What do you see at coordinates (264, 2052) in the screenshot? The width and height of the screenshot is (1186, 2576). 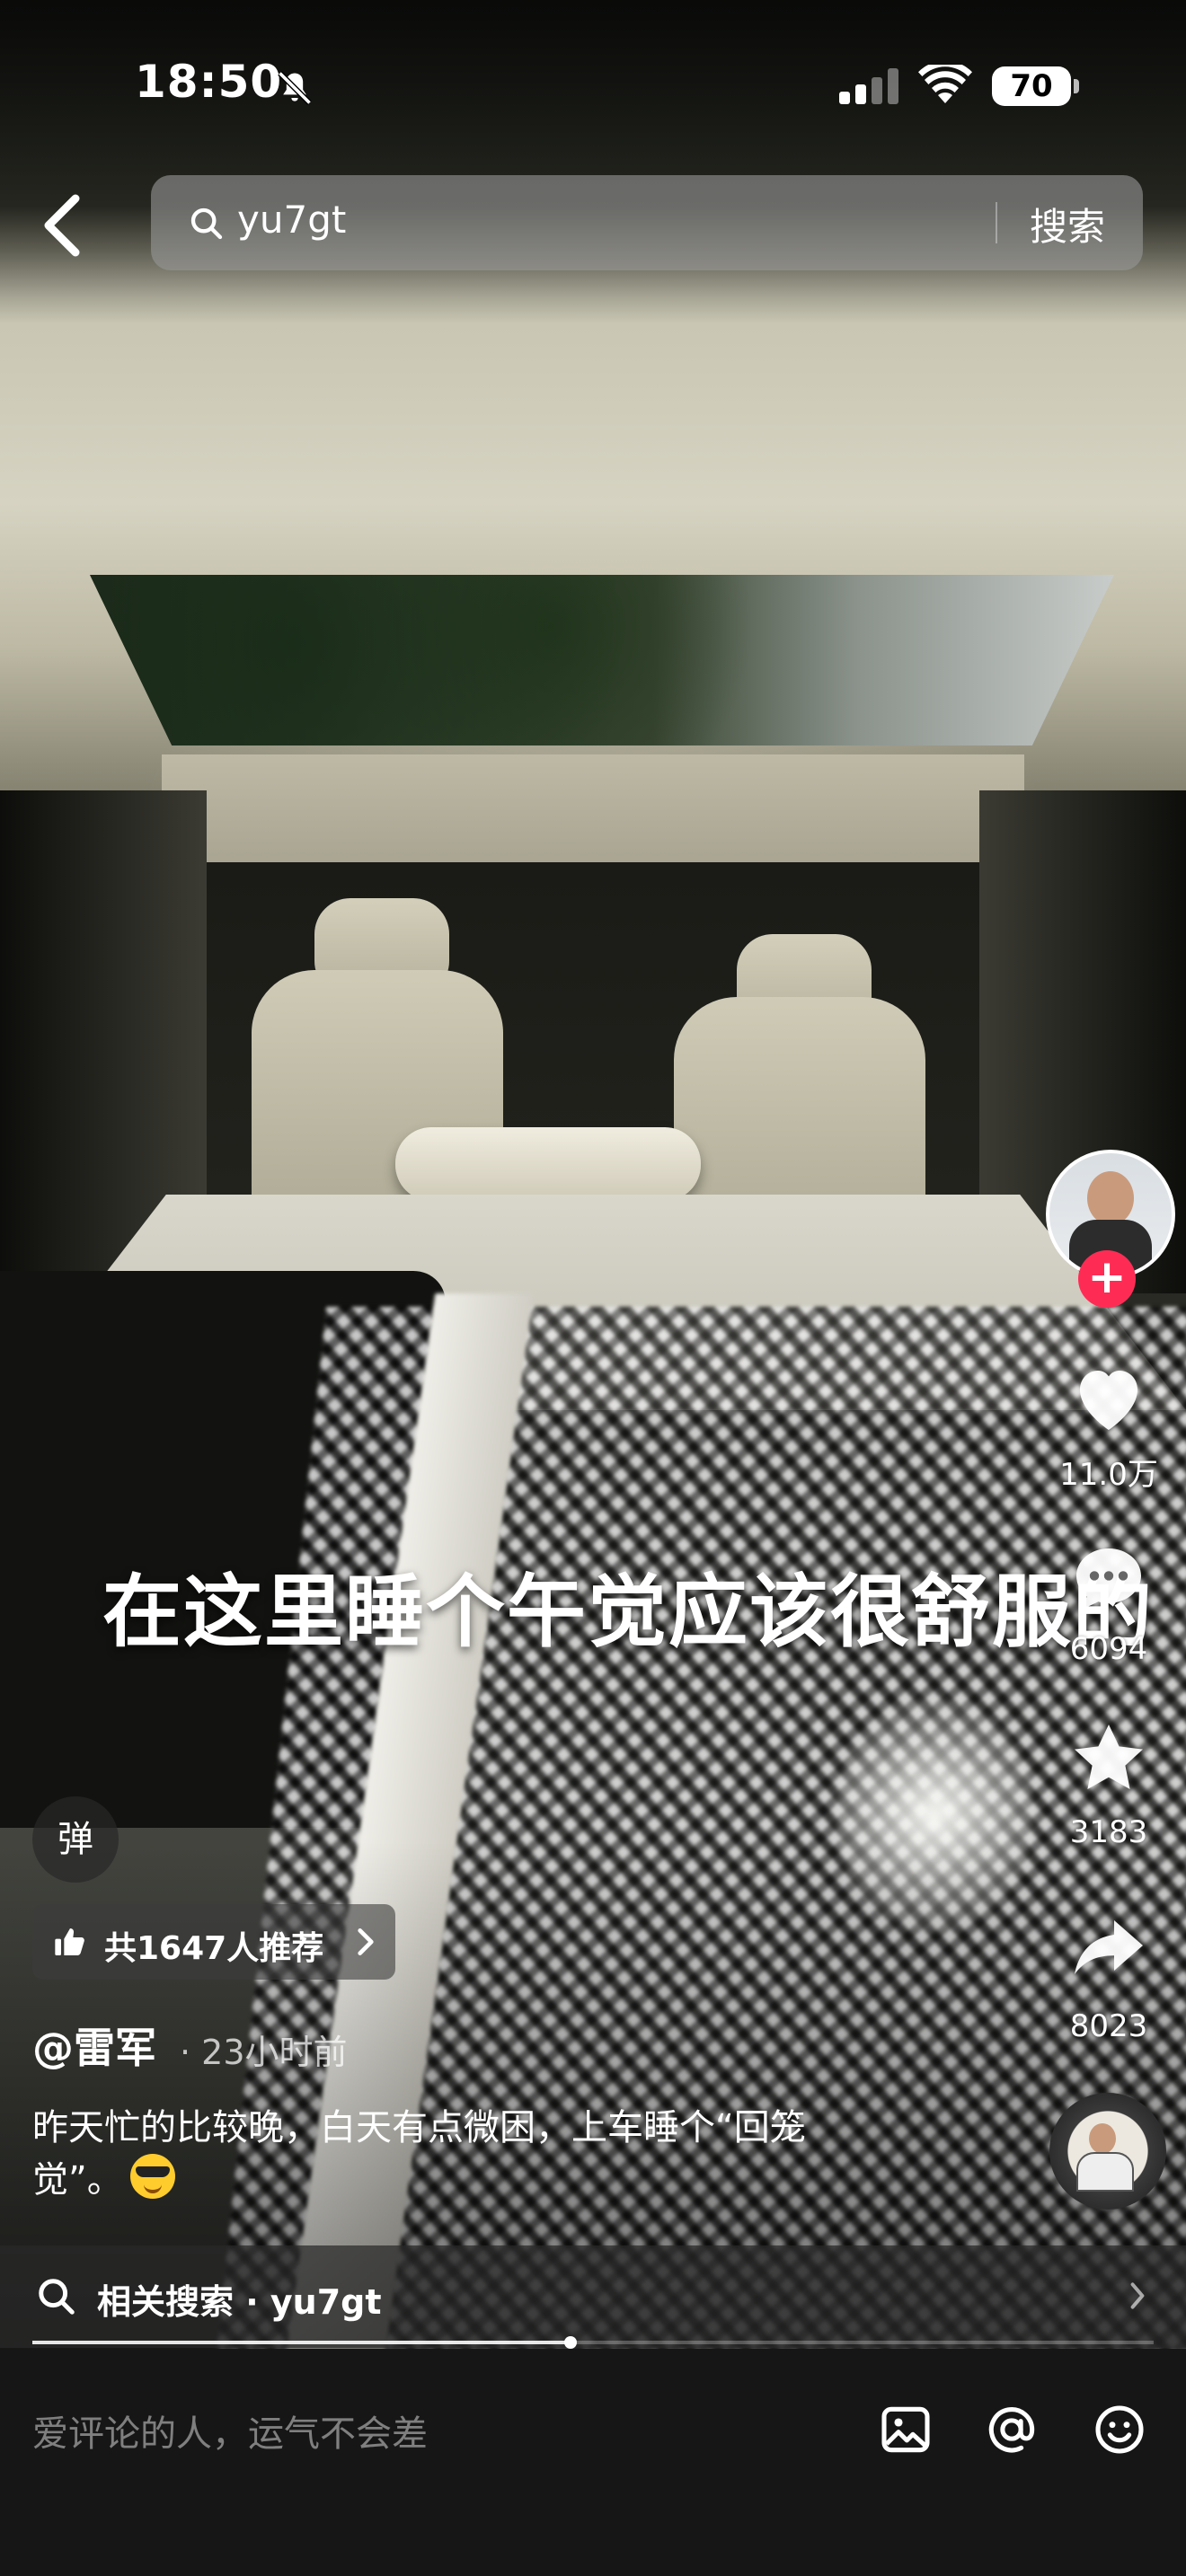 I see `post-time: · 23小时前` at bounding box center [264, 2052].